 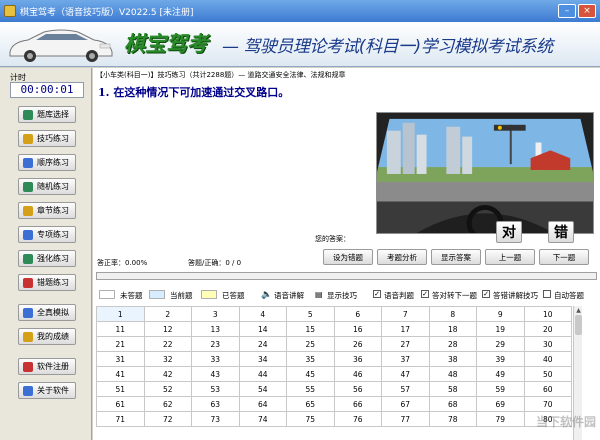 What do you see at coordinates (486, 294) in the screenshot?
I see `wrong-explain-checkbox: ✓` at bounding box center [486, 294].